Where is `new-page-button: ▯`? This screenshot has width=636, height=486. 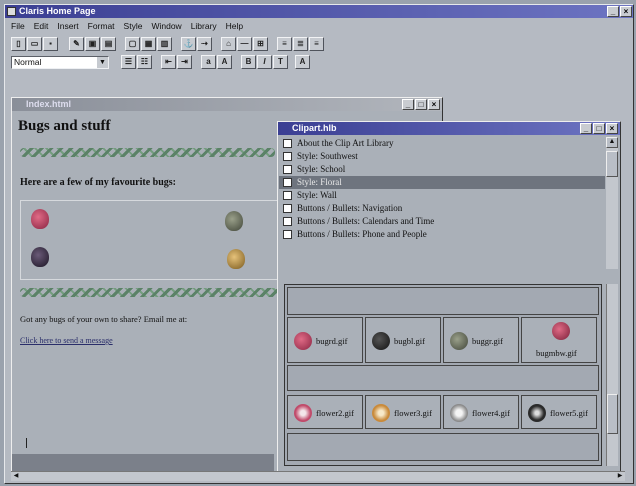 new-page-button: ▯ is located at coordinates (18, 44).